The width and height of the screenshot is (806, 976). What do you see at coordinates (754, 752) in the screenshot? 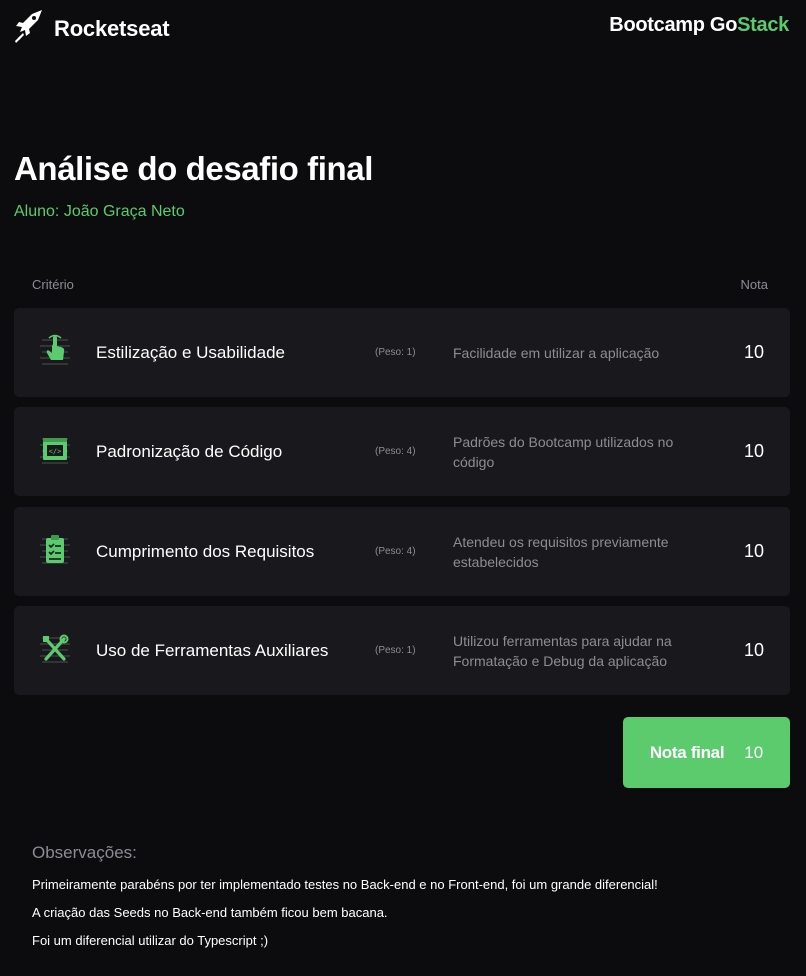
I see `final-score-value: 10` at bounding box center [754, 752].